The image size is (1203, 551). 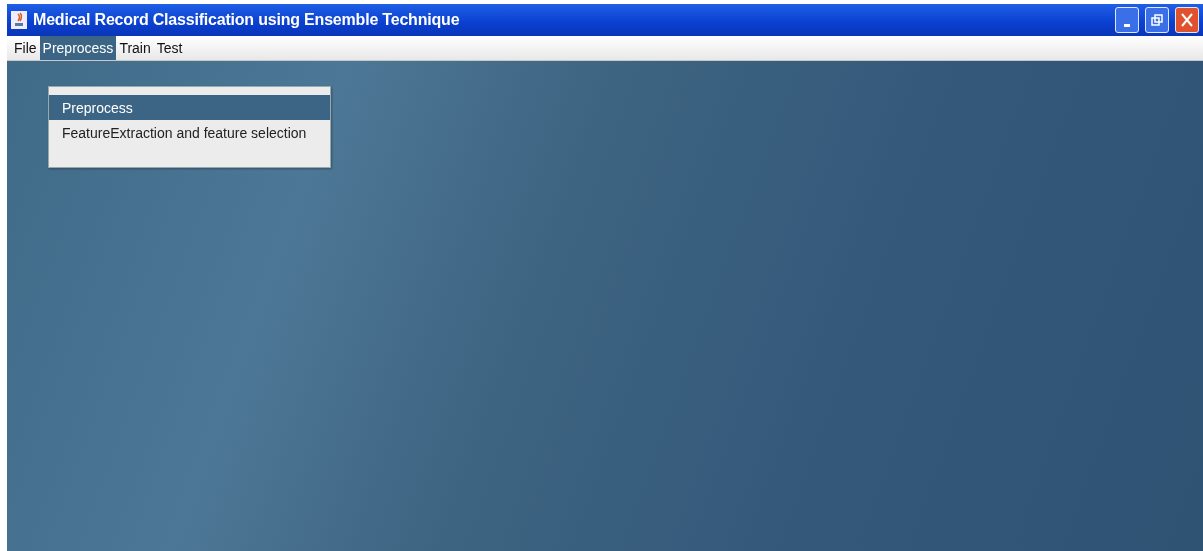 I want to click on menu-option: FeatureExtraction and feature selection, so click(x=189, y=132).